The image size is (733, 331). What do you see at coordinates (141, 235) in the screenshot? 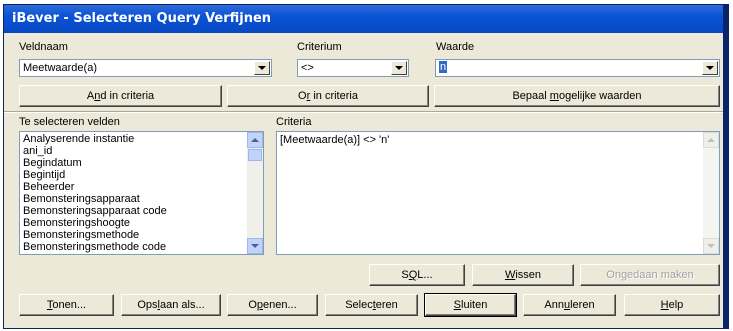
I see `list-item: Bemonsteringsmethode` at bounding box center [141, 235].